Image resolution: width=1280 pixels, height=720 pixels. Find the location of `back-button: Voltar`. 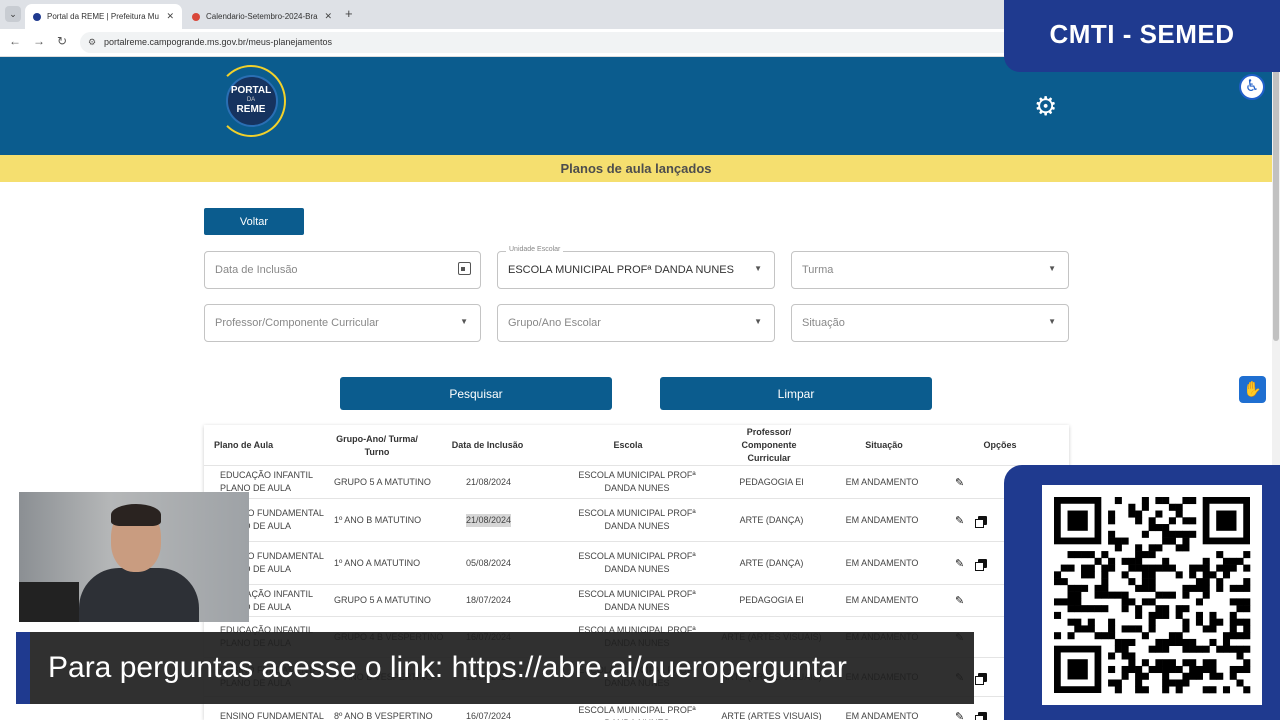

back-button: Voltar is located at coordinates (254, 221).